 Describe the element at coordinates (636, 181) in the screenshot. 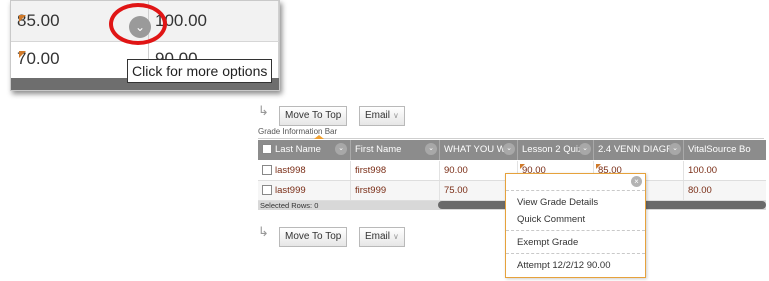

I see `close-icon: ×` at that location.